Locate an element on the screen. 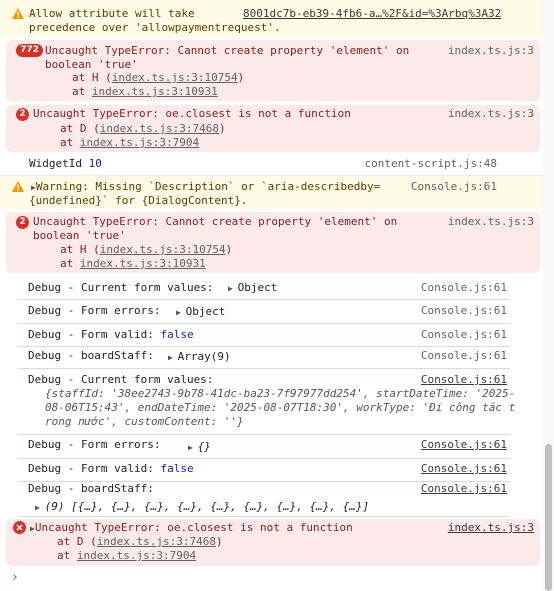 The width and height of the screenshot is (554, 591). object-literal: rong nước', customContent: ''} is located at coordinates (144, 421).